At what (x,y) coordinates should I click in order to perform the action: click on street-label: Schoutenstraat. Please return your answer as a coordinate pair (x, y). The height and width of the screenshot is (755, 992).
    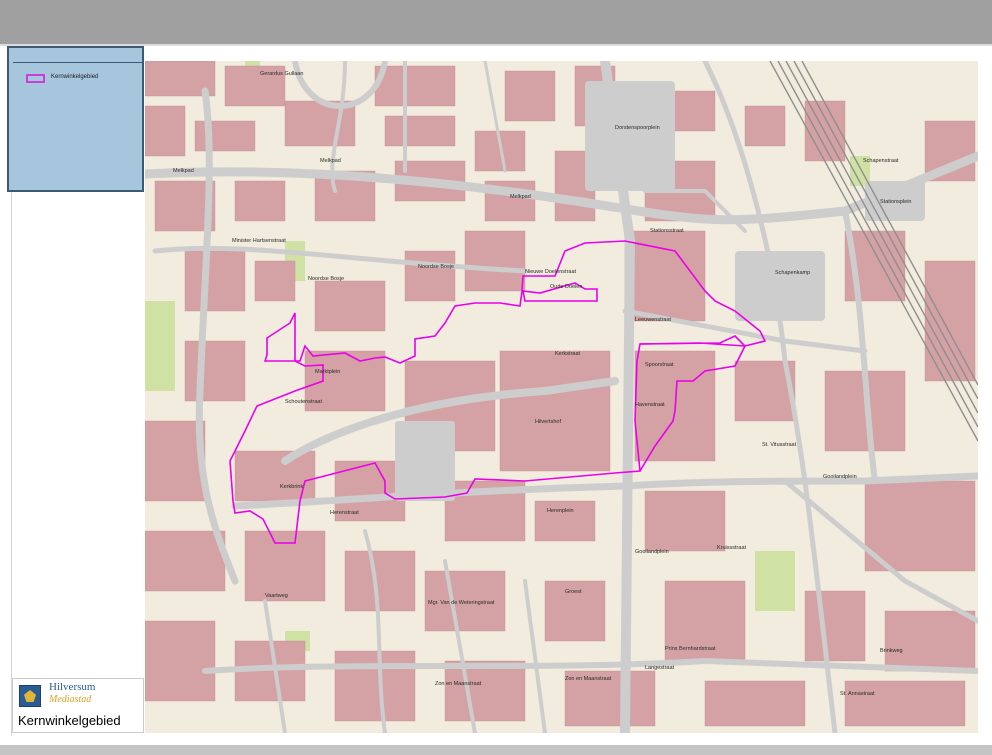
    Looking at the image, I should click on (303, 402).